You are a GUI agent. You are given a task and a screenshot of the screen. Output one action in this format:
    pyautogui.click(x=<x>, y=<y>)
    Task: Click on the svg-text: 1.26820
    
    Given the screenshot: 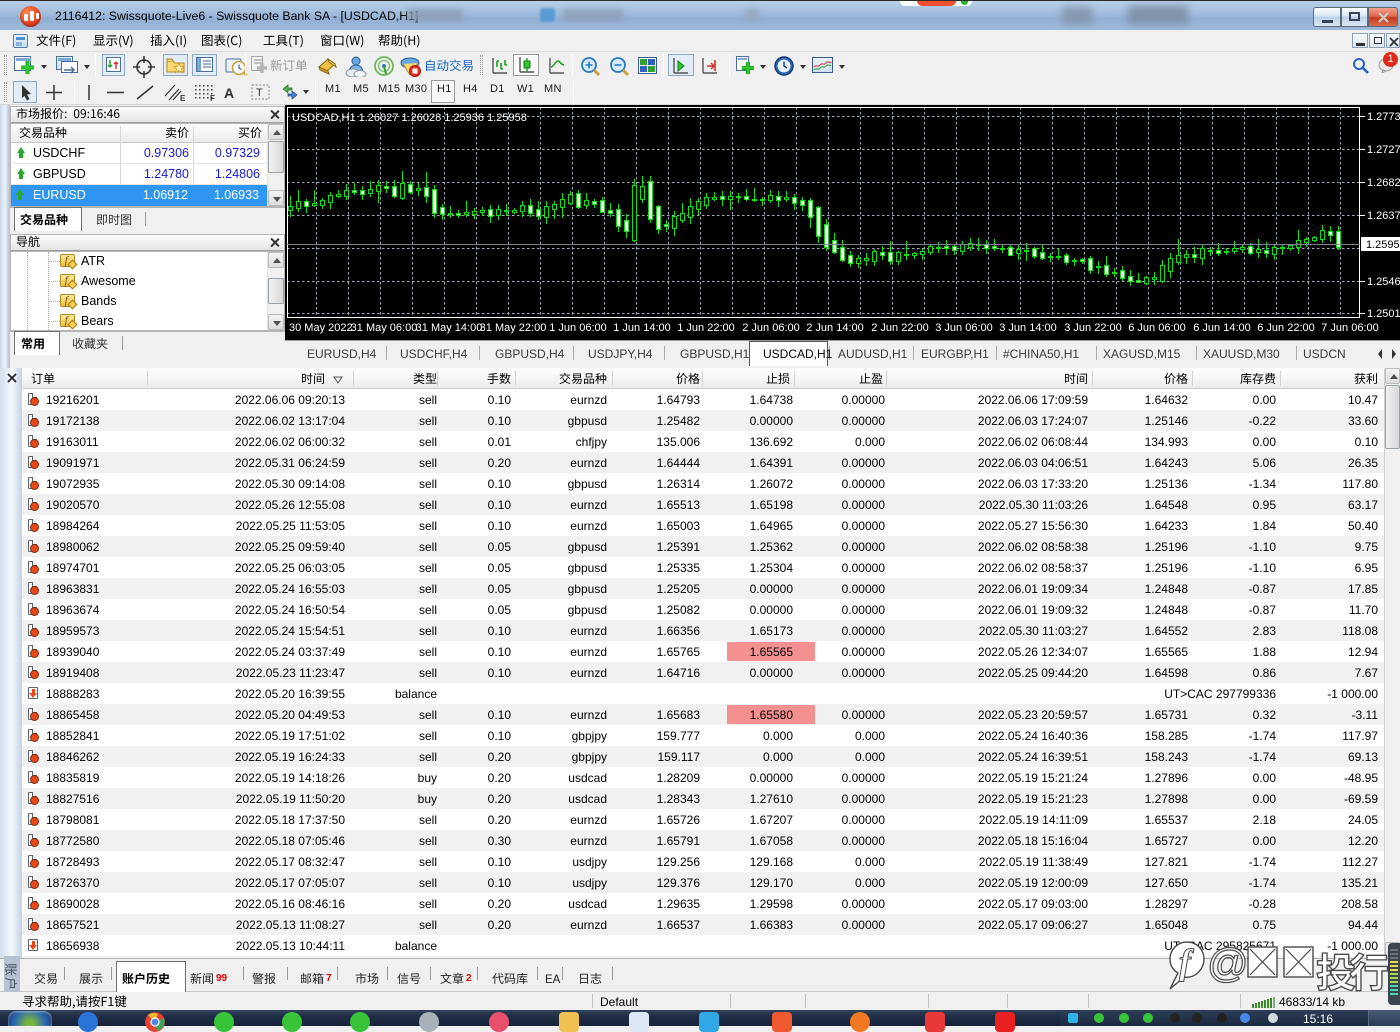 What is the action you would take?
    pyautogui.click(x=1383, y=183)
    